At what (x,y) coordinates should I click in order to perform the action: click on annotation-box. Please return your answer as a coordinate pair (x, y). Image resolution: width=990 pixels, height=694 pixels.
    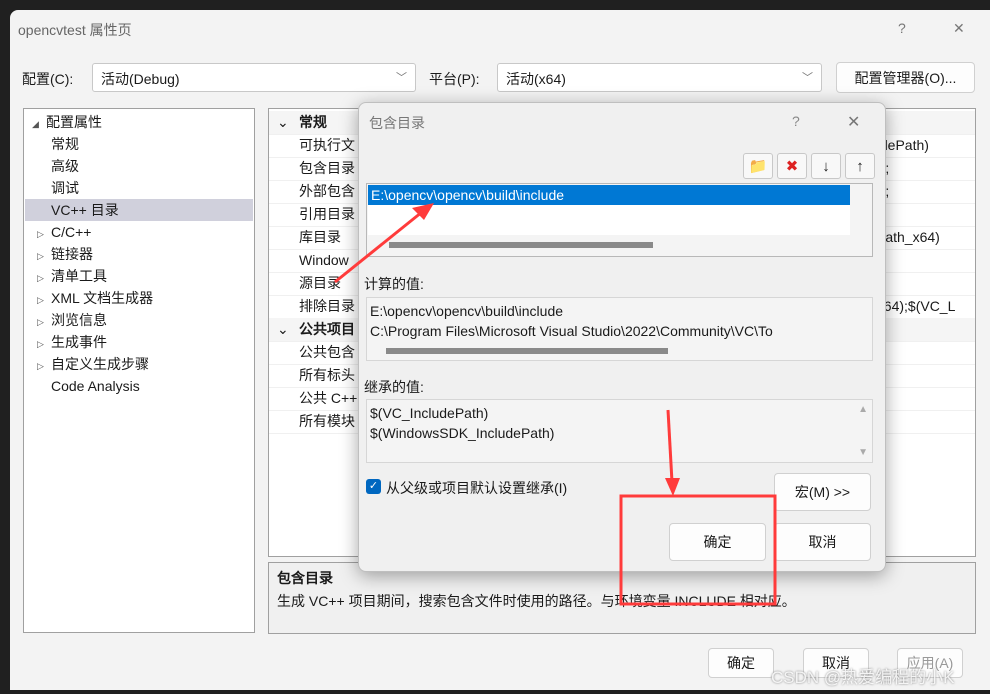
    Looking at the image, I should click on (698, 550).